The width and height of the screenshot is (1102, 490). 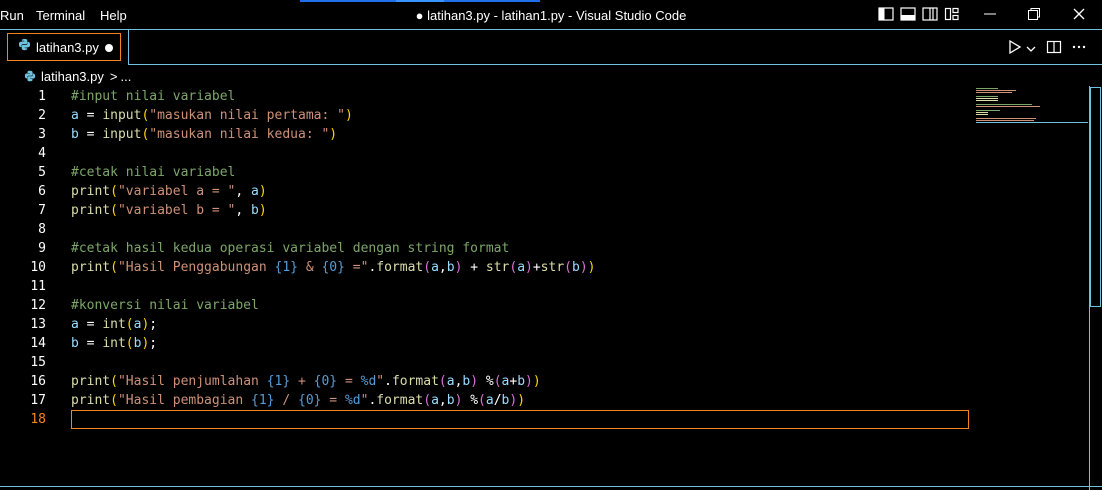 What do you see at coordinates (67, 47) in the screenshot?
I see `tab-label: latihan3.py` at bounding box center [67, 47].